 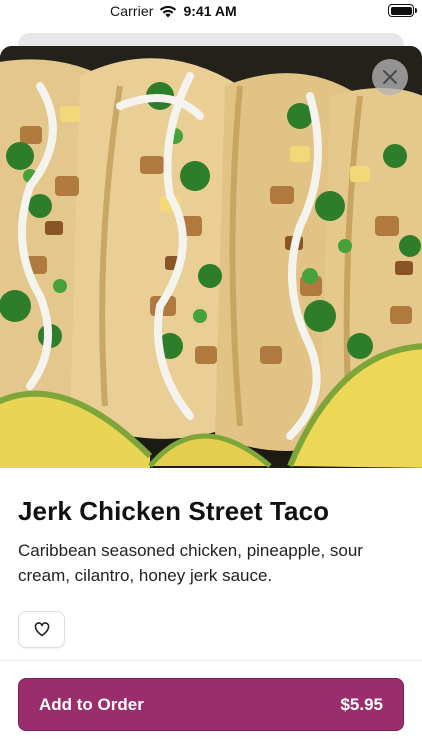 I want to click on add-to-order-label: Add to Order, so click(x=91, y=704).